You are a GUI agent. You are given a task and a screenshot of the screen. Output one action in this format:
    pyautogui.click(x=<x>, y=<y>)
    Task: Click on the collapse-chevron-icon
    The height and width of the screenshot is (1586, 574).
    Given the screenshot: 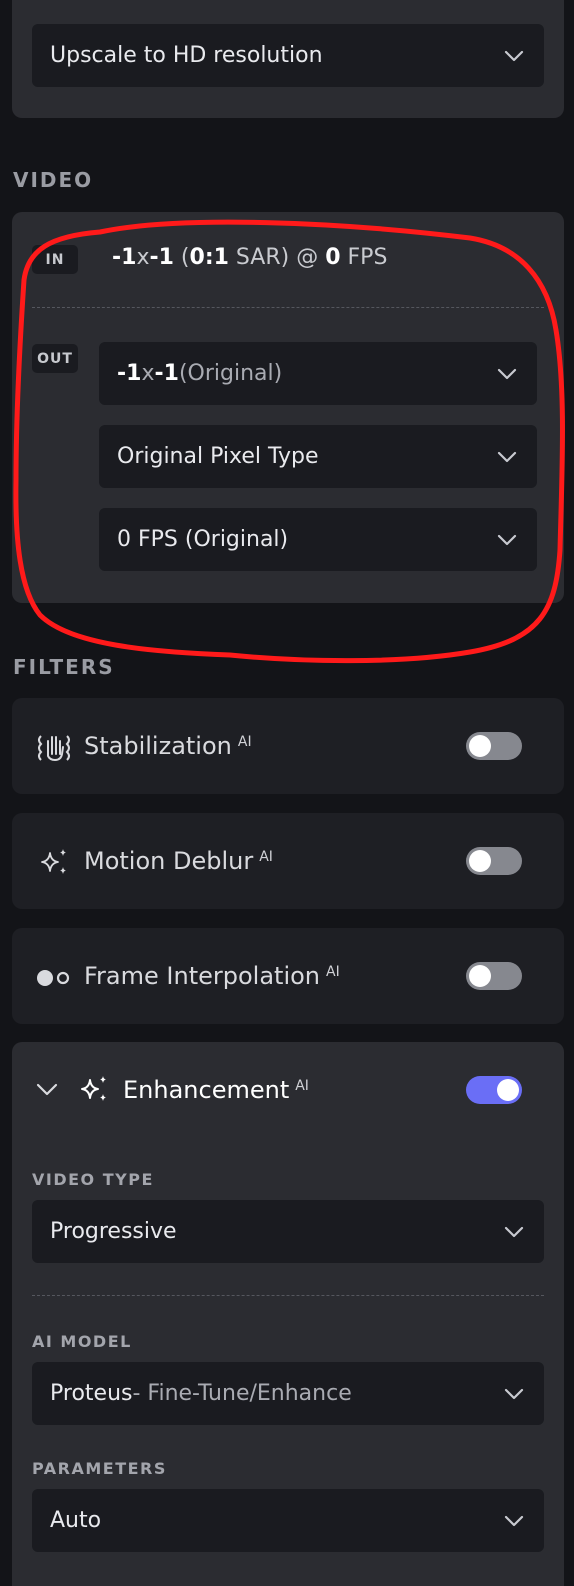 What is the action you would take?
    pyautogui.click(x=47, y=1090)
    